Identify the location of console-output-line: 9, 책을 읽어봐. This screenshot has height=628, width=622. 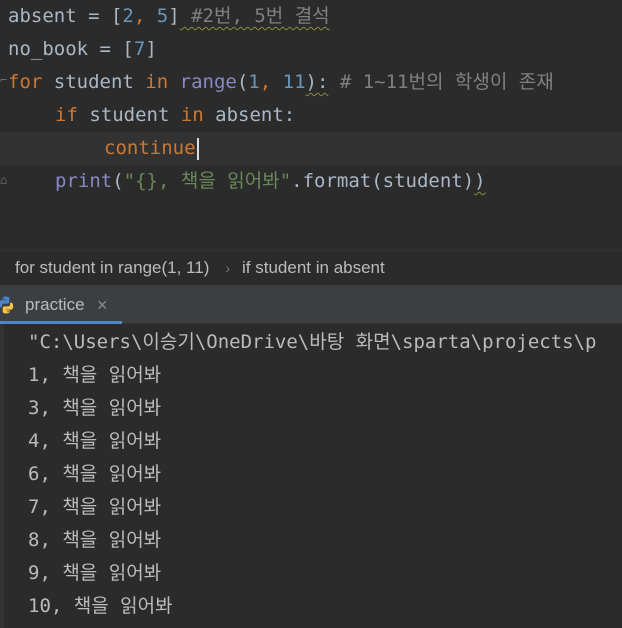
(95, 573).